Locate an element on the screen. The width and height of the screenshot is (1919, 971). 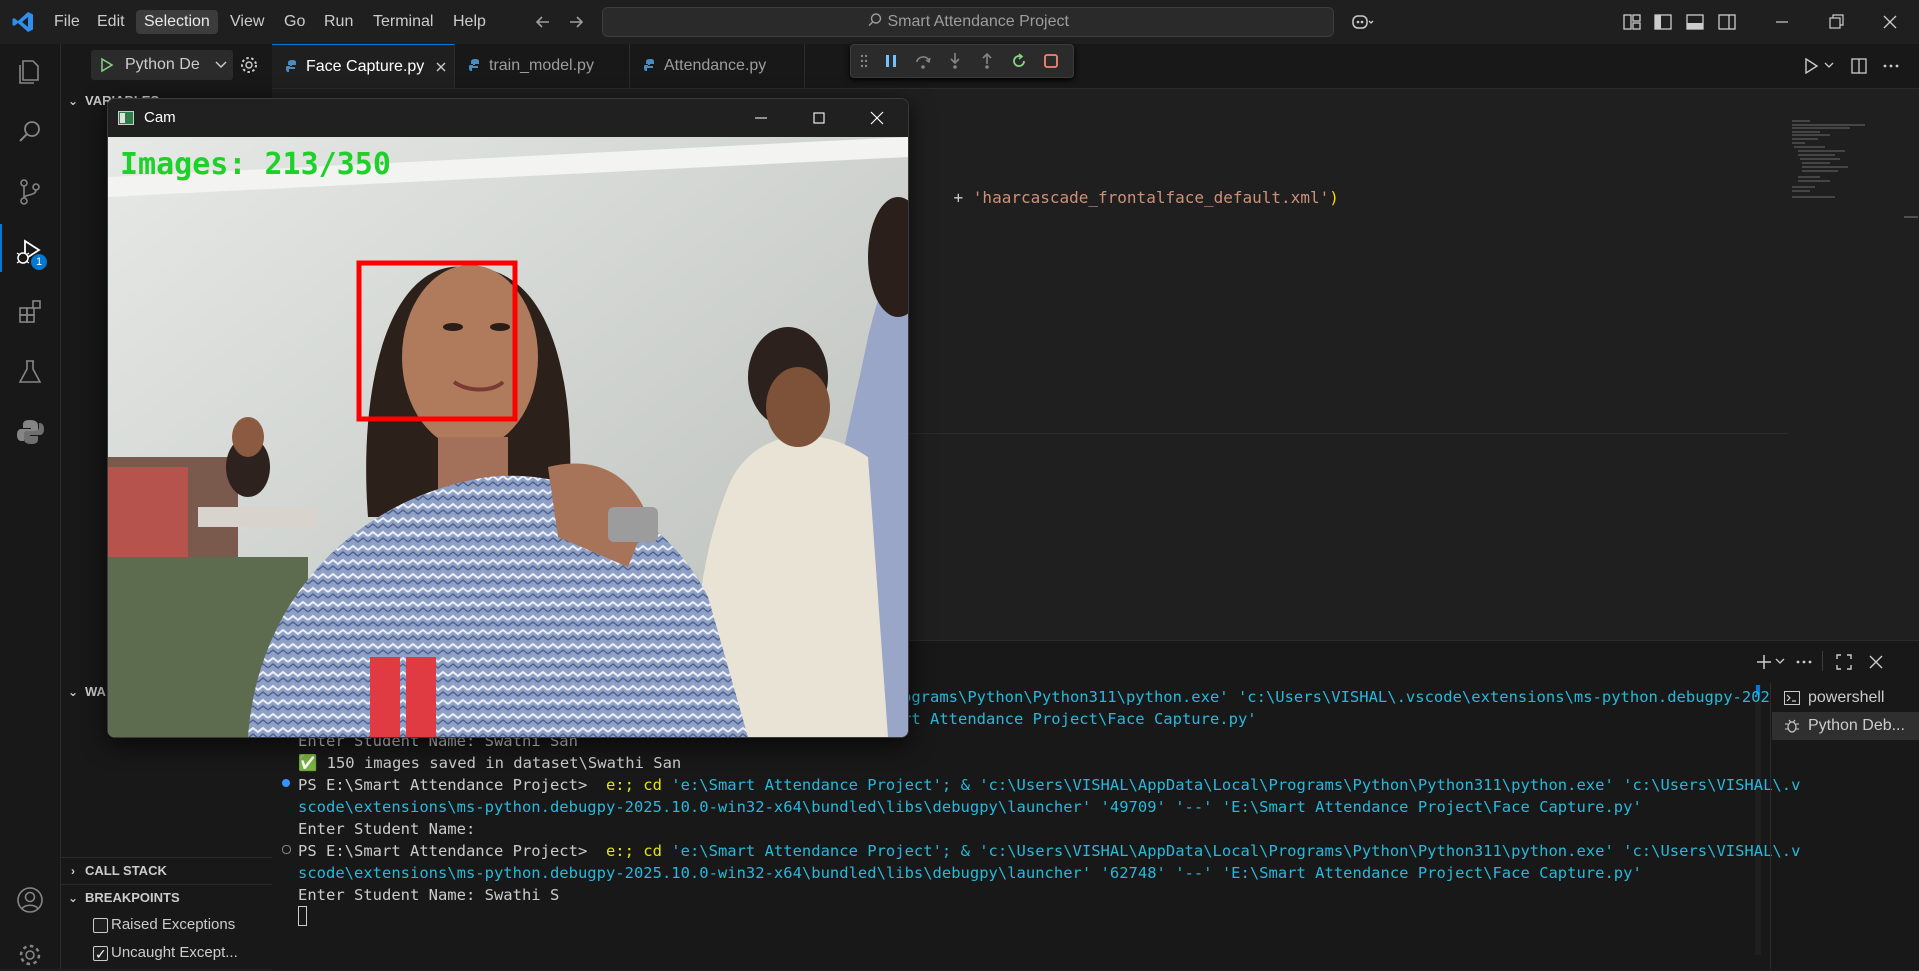
cam-minimize-icon is located at coordinates (761, 118).